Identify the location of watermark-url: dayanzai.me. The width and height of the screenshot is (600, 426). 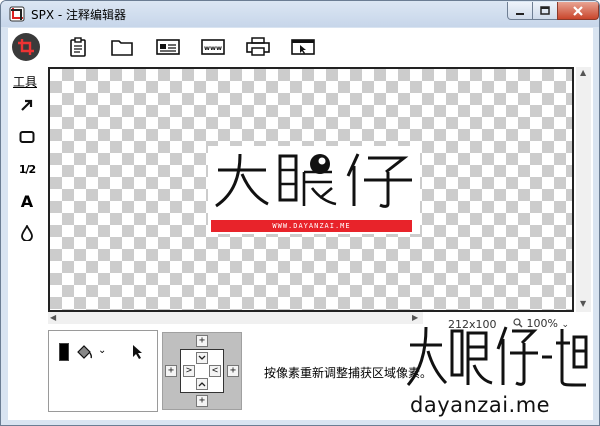
(480, 405).